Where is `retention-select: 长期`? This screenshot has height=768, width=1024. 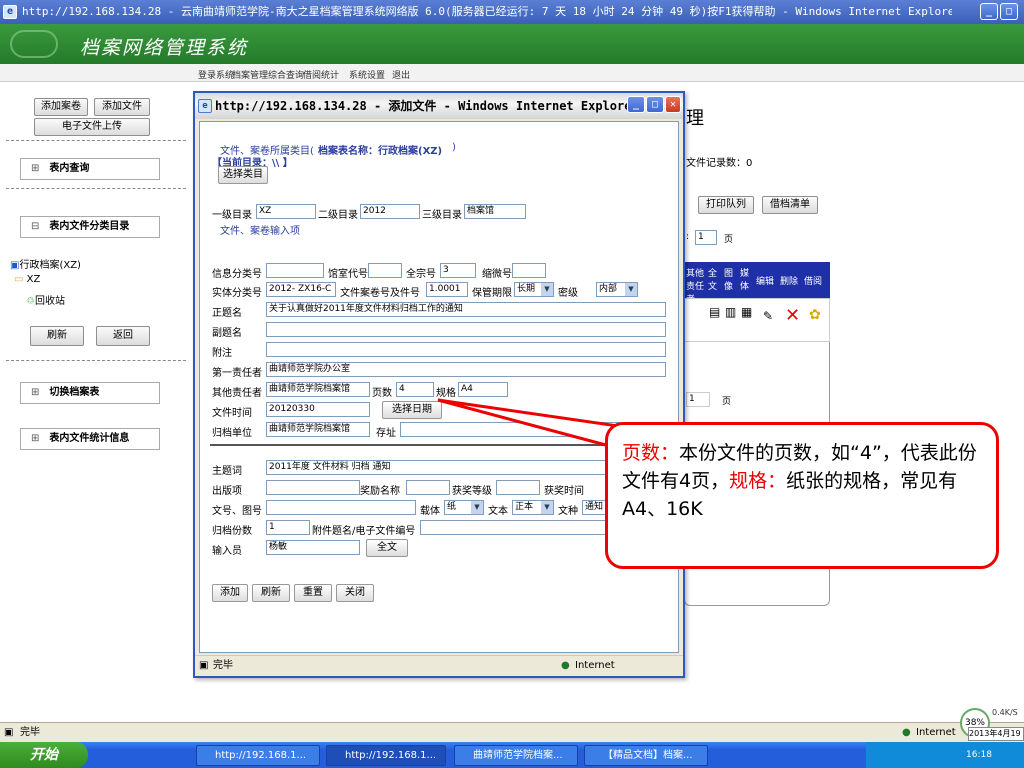
retention-select: 长期 is located at coordinates (534, 289).